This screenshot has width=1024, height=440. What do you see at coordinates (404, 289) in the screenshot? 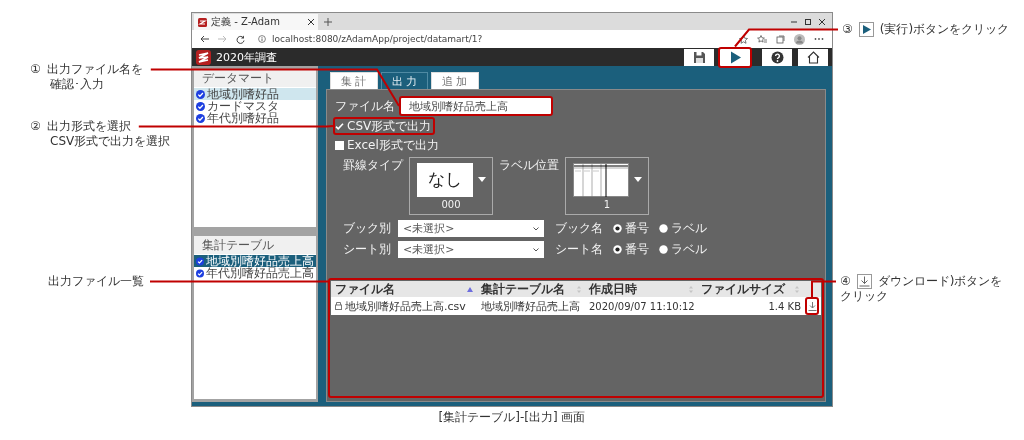
I see `column-header: ファイル名` at bounding box center [404, 289].